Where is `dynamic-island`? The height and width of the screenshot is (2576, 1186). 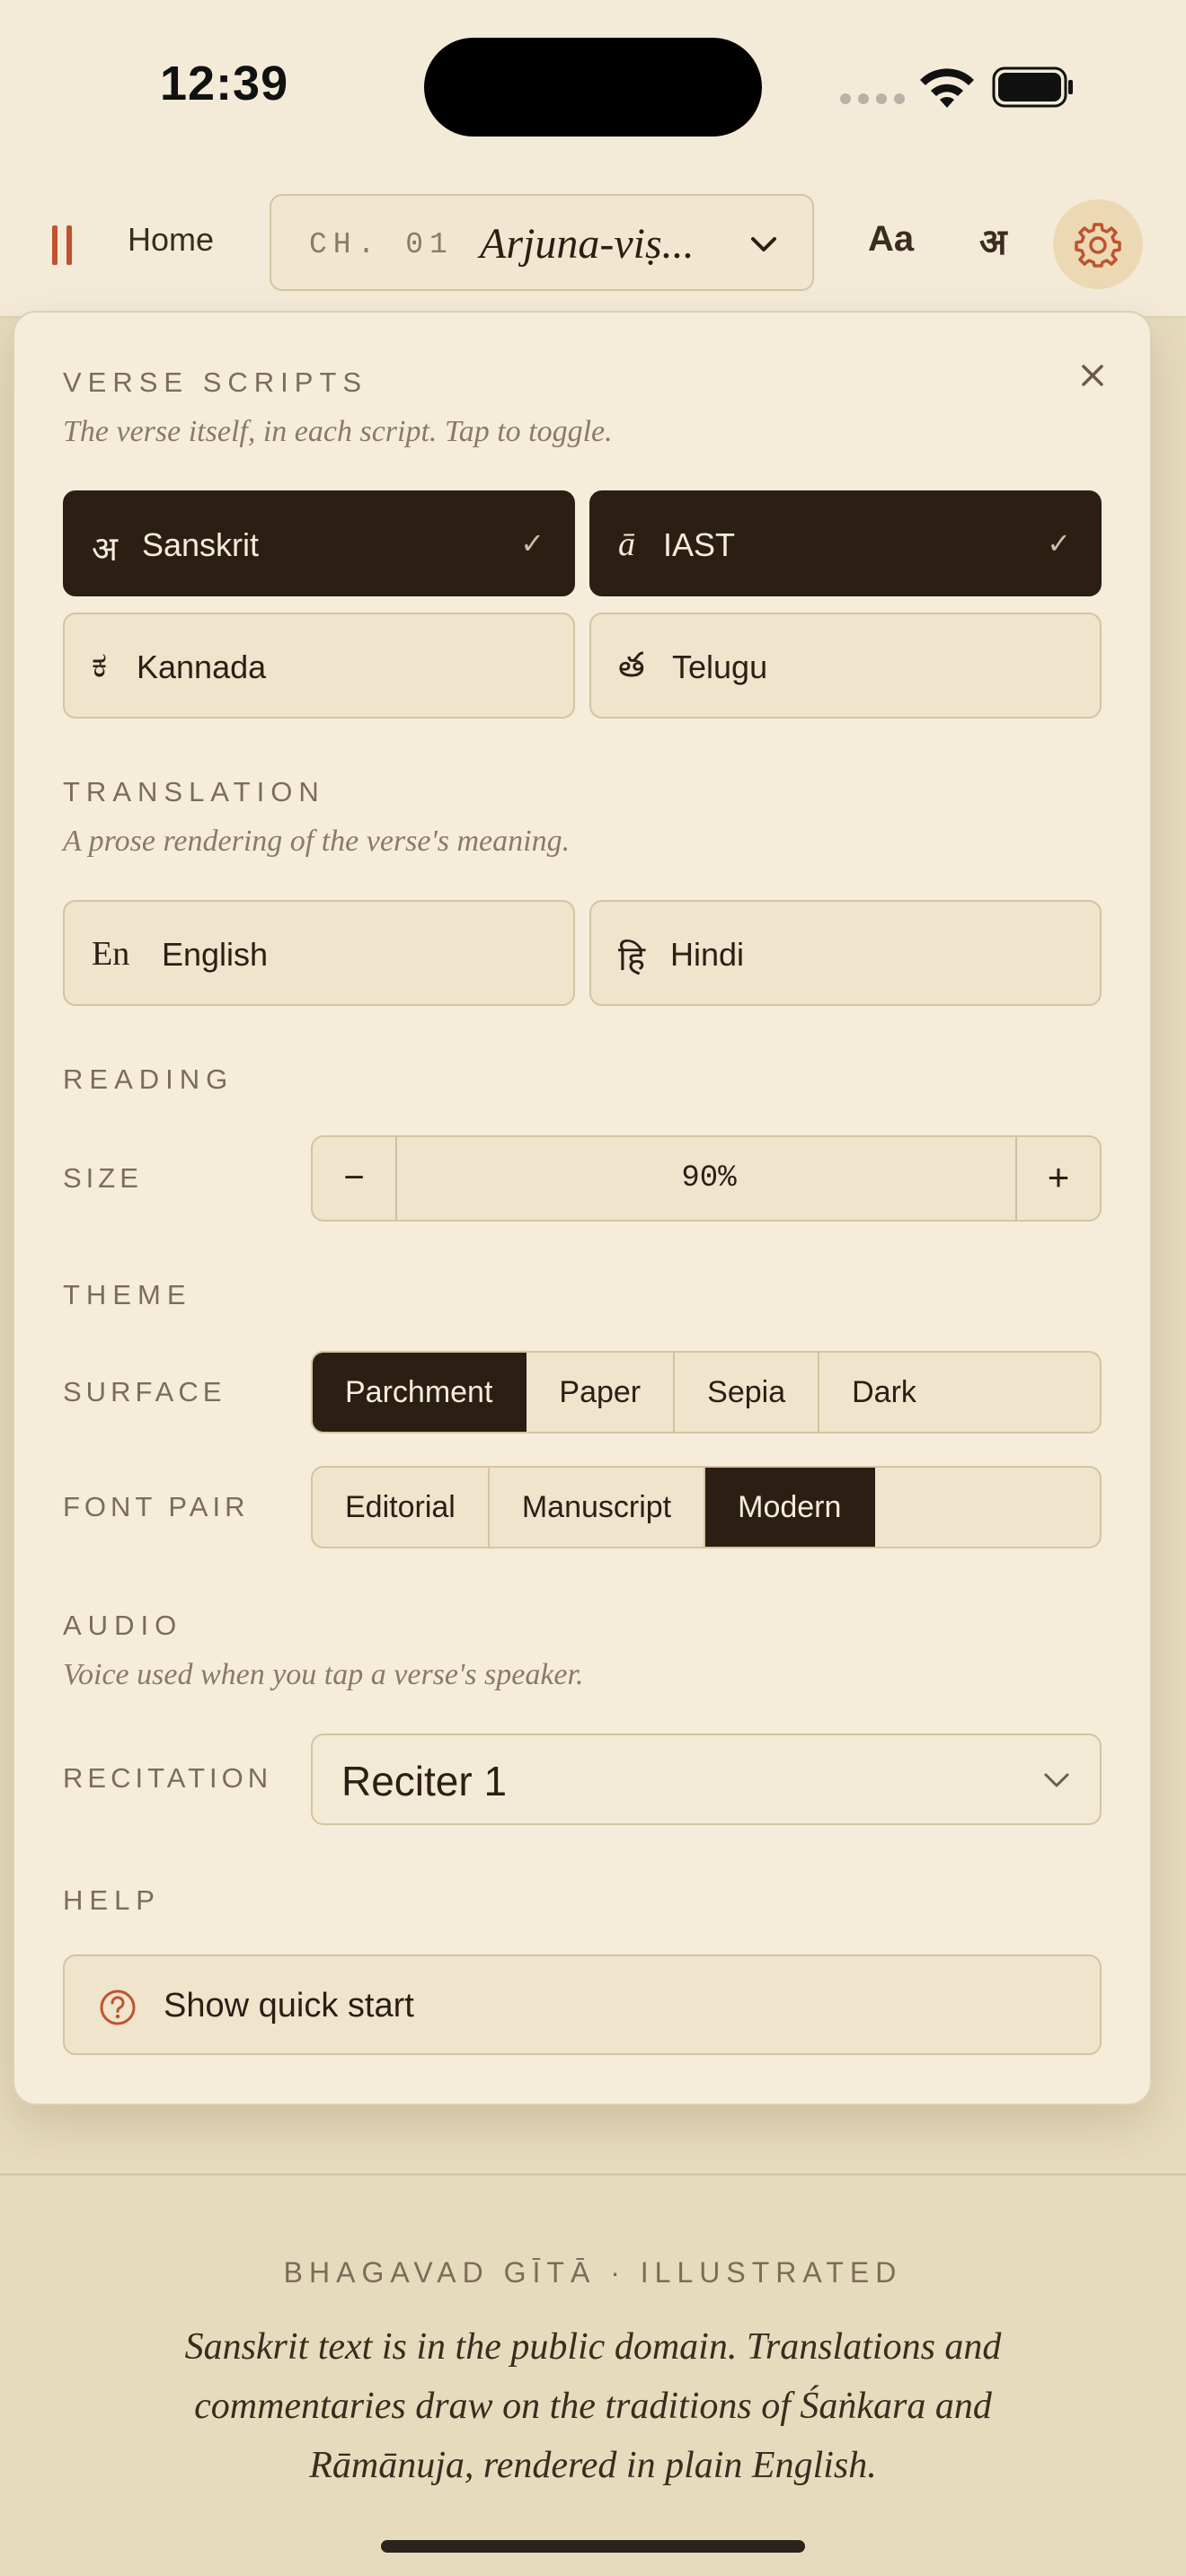 dynamic-island is located at coordinates (593, 87).